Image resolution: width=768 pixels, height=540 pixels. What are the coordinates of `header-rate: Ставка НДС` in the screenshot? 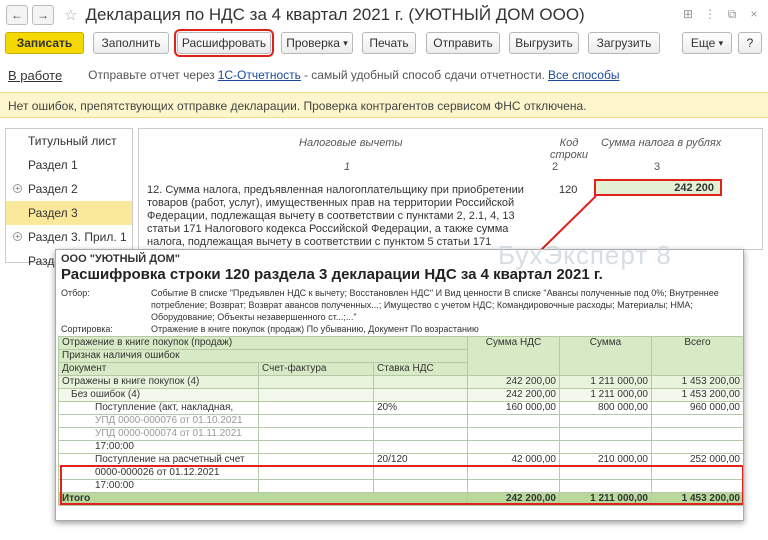 It's located at (420, 369).